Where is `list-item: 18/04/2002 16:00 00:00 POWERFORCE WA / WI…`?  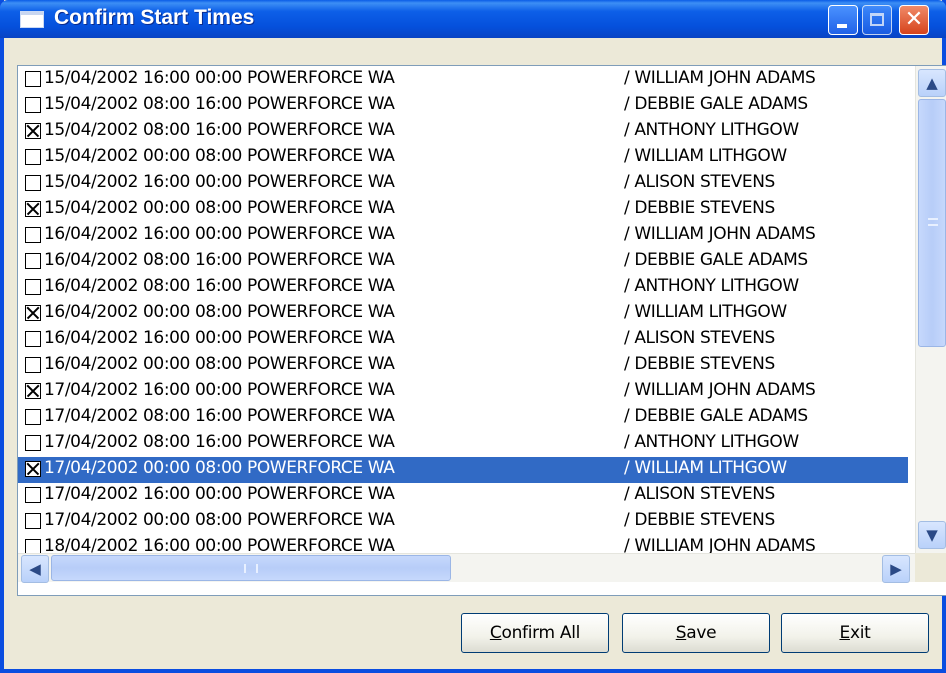
list-item: 18/04/2002 16:00 00:00 POWERFORCE WA / WI… is located at coordinates (463, 544).